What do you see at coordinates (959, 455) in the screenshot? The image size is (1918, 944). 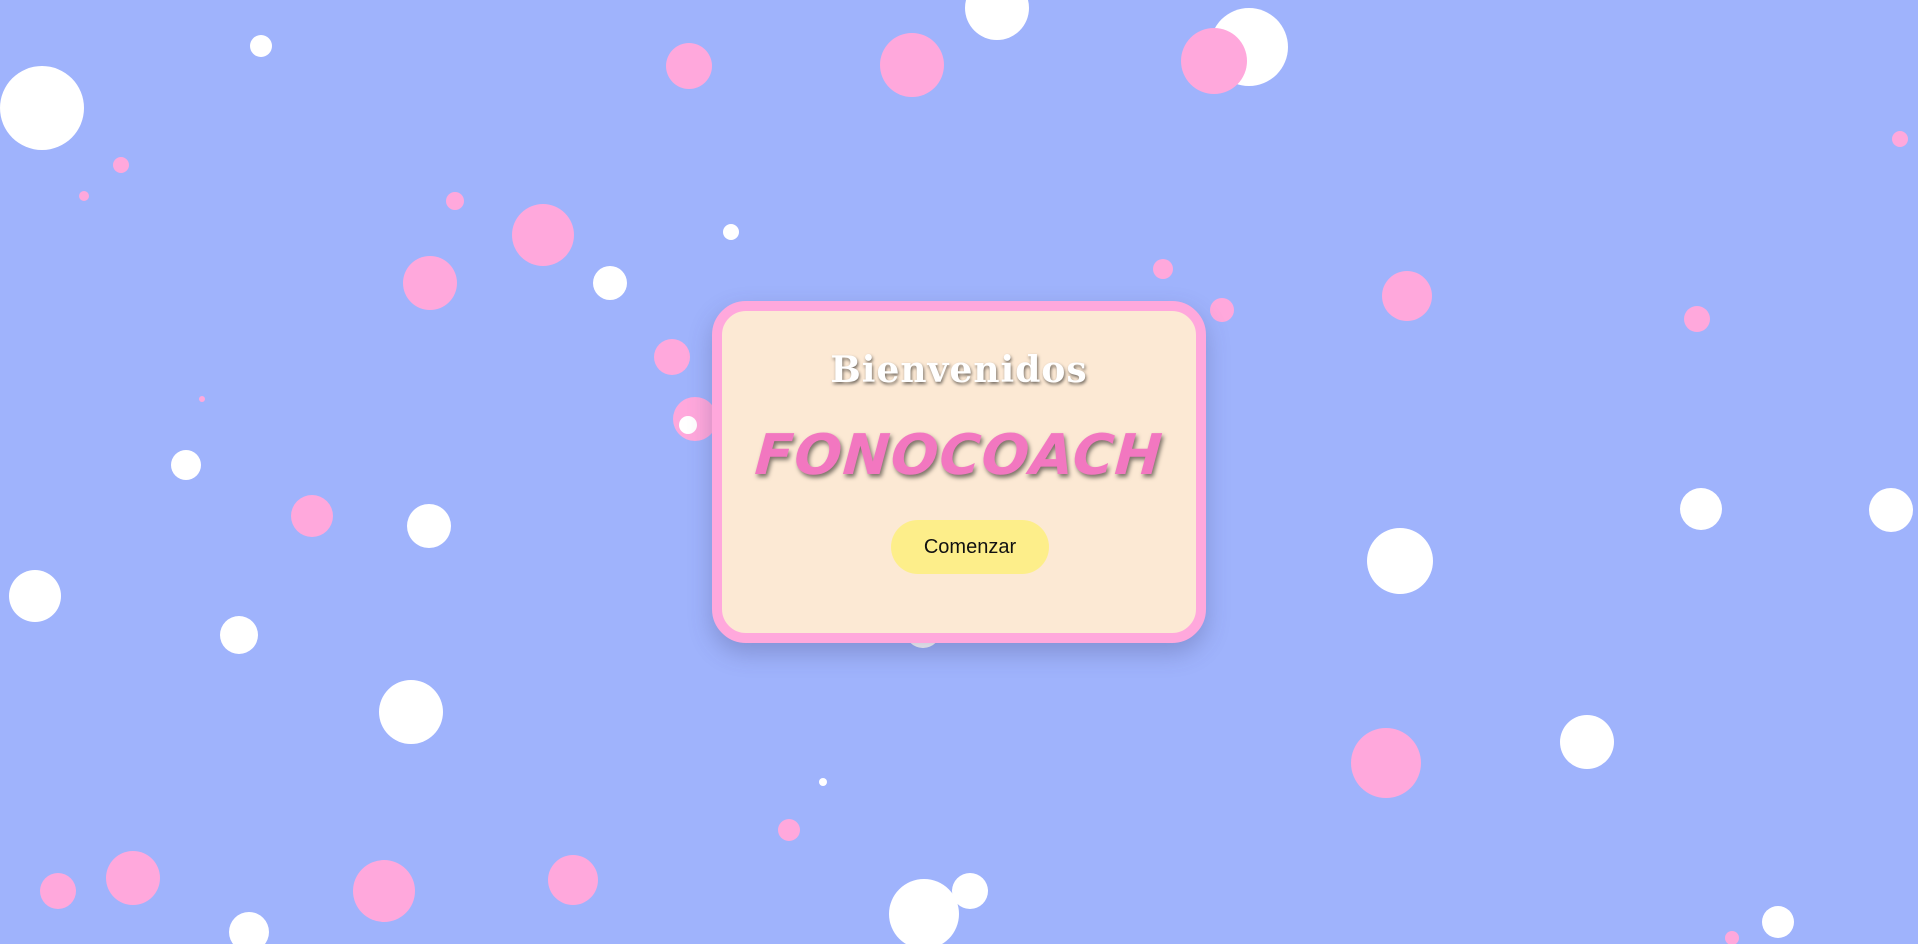 I see `brand-title: FONOCOACH` at bounding box center [959, 455].